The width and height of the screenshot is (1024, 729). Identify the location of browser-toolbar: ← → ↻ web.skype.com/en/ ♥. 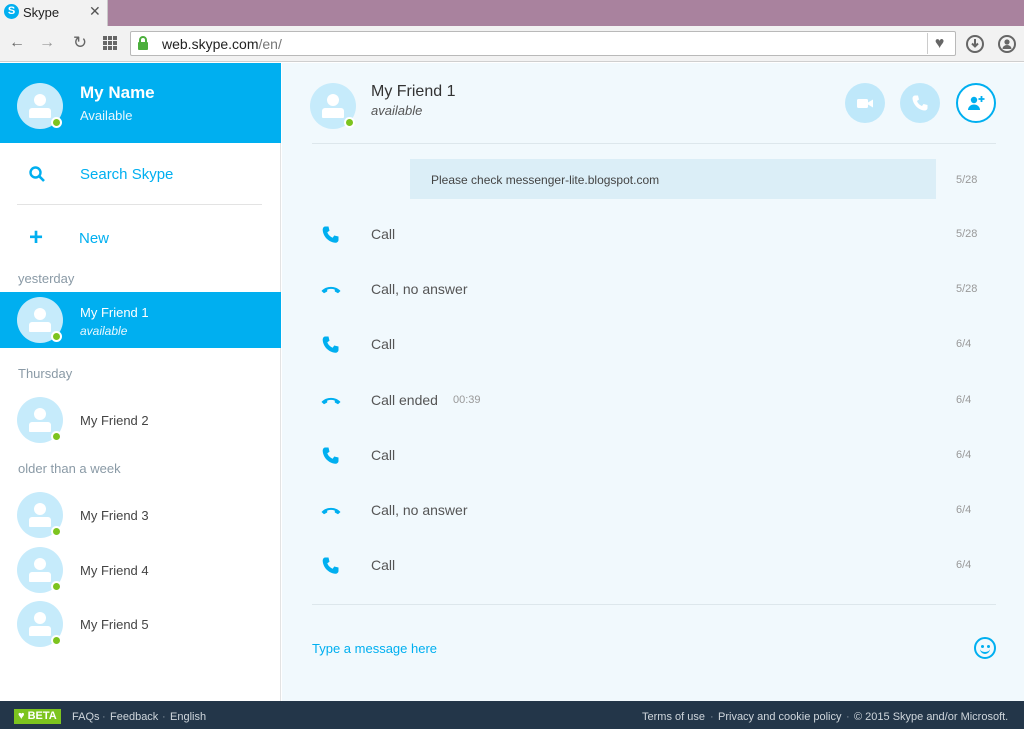
(512, 44).